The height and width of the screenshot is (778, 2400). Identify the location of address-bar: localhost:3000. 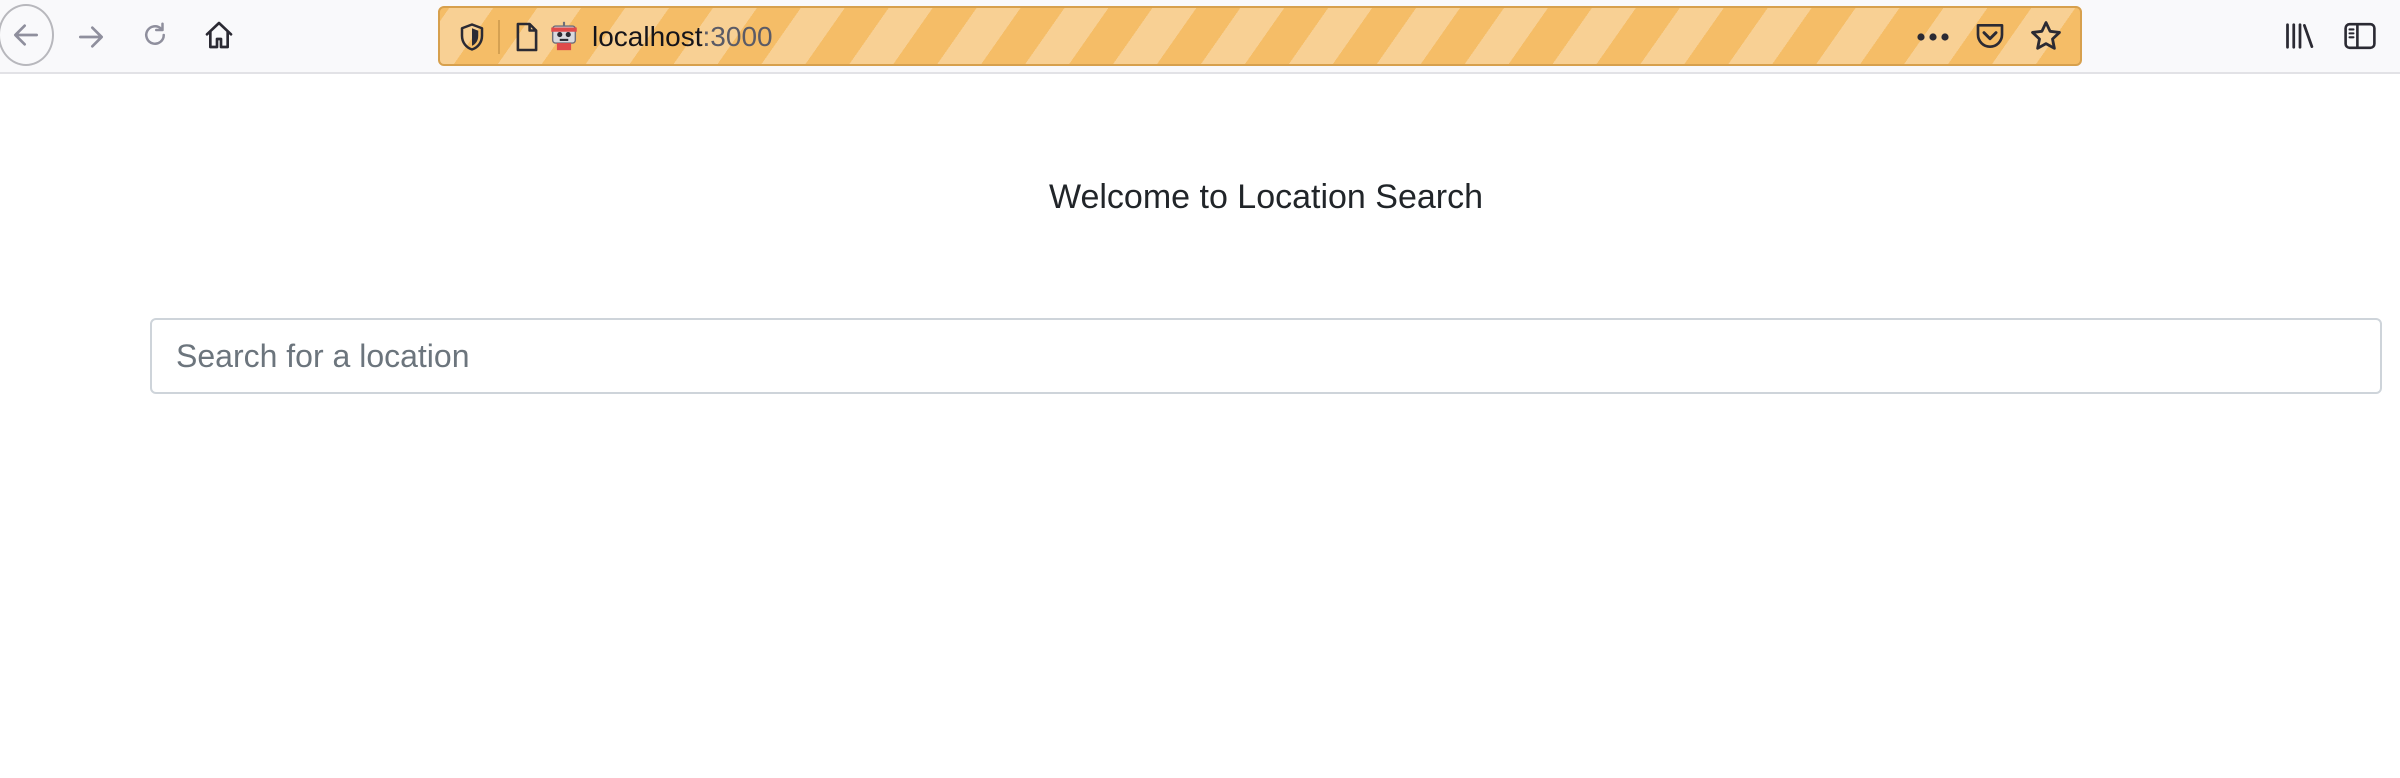
(1260, 36).